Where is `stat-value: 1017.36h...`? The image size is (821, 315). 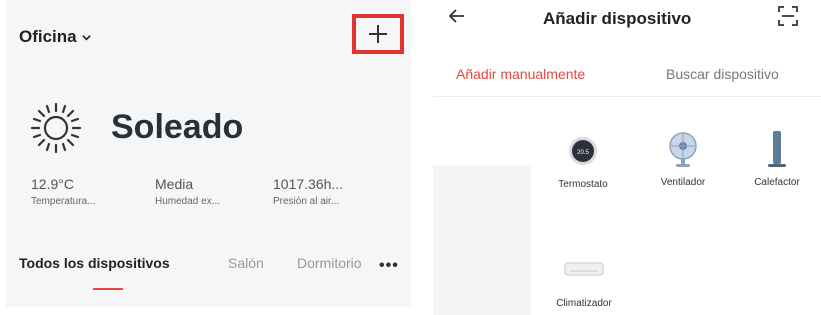
stat-value: 1017.36h... is located at coordinates (308, 184).